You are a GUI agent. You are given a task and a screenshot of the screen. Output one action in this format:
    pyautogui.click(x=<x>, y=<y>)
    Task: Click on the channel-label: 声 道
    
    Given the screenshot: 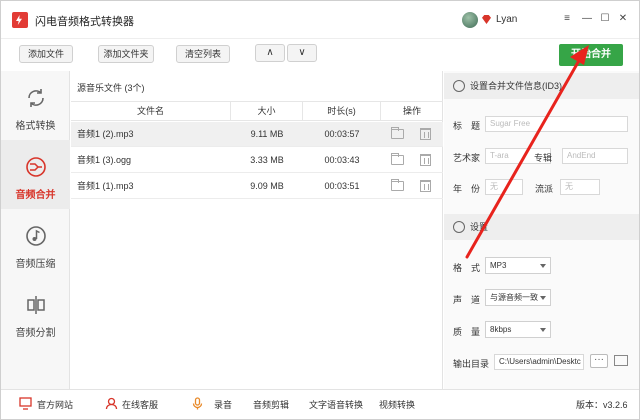 What is the action you would take?
    pyautogui.click(x=467, y=300)
    